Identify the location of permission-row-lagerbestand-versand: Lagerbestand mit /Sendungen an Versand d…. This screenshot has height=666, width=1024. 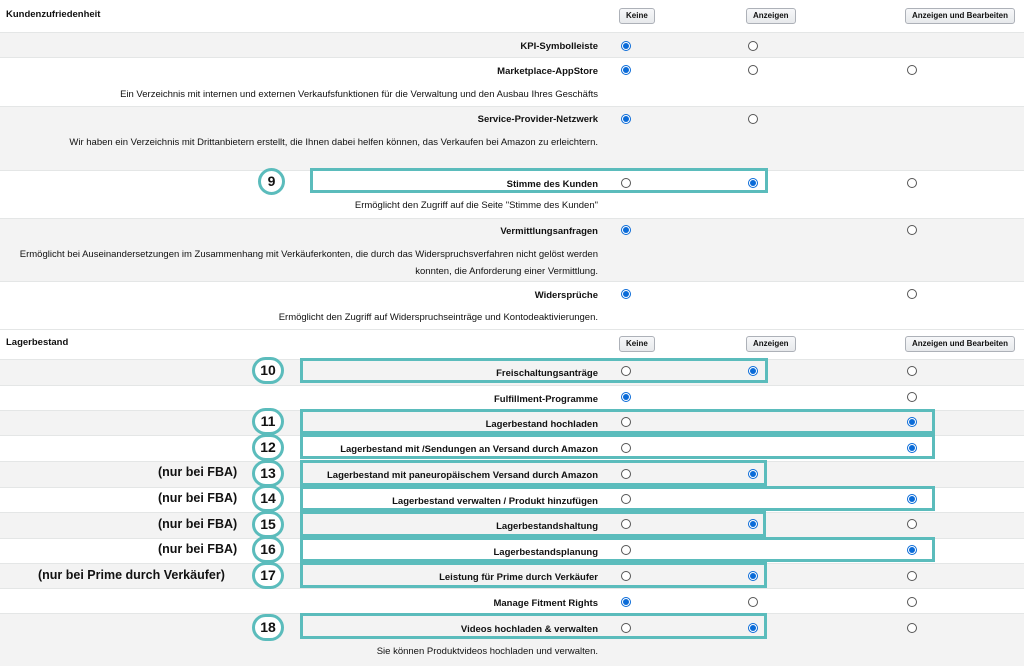
(512, 448).